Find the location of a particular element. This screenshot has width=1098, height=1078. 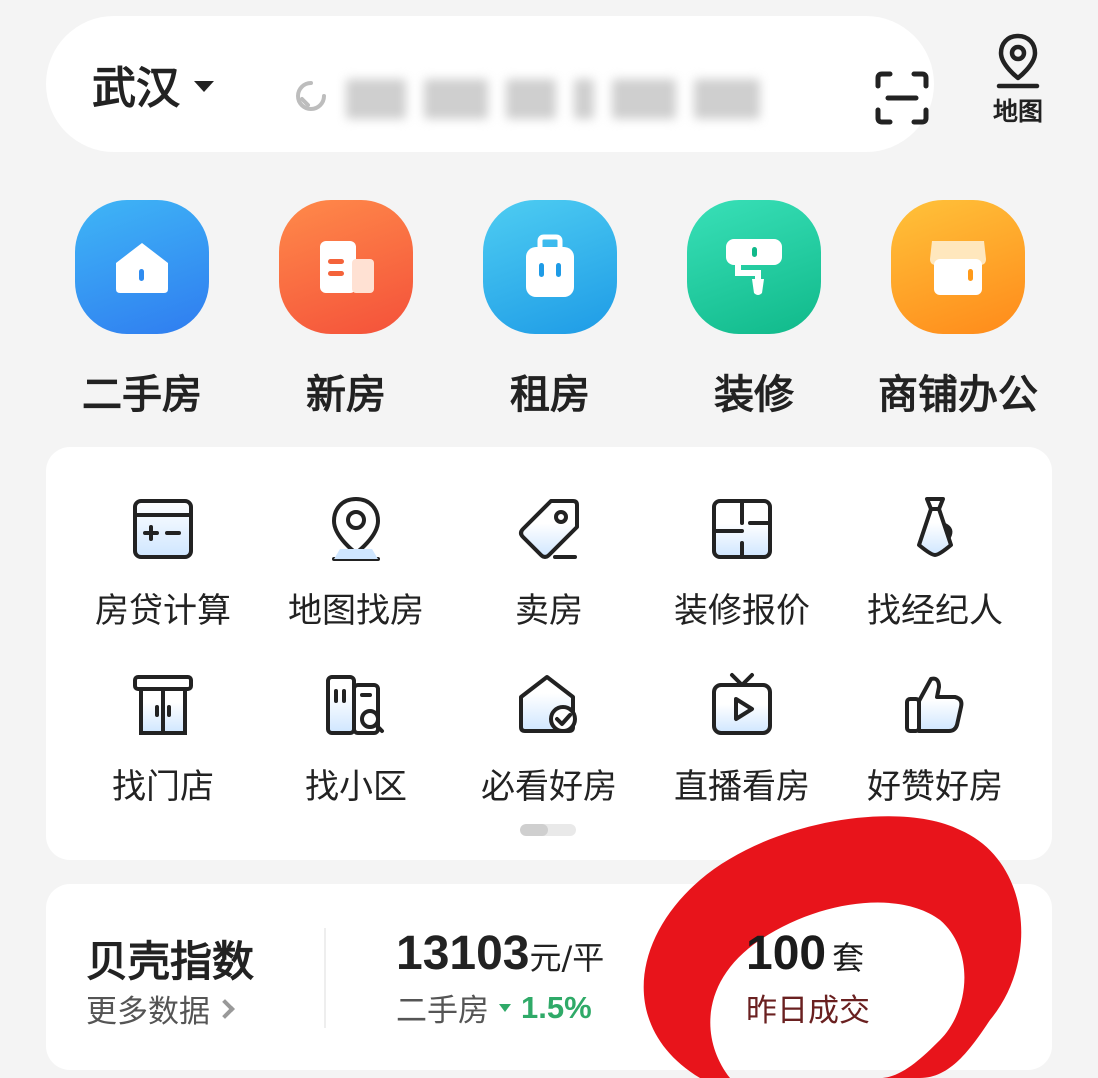

tool-label: 好赞好房 is located at coordinates (935, 787).